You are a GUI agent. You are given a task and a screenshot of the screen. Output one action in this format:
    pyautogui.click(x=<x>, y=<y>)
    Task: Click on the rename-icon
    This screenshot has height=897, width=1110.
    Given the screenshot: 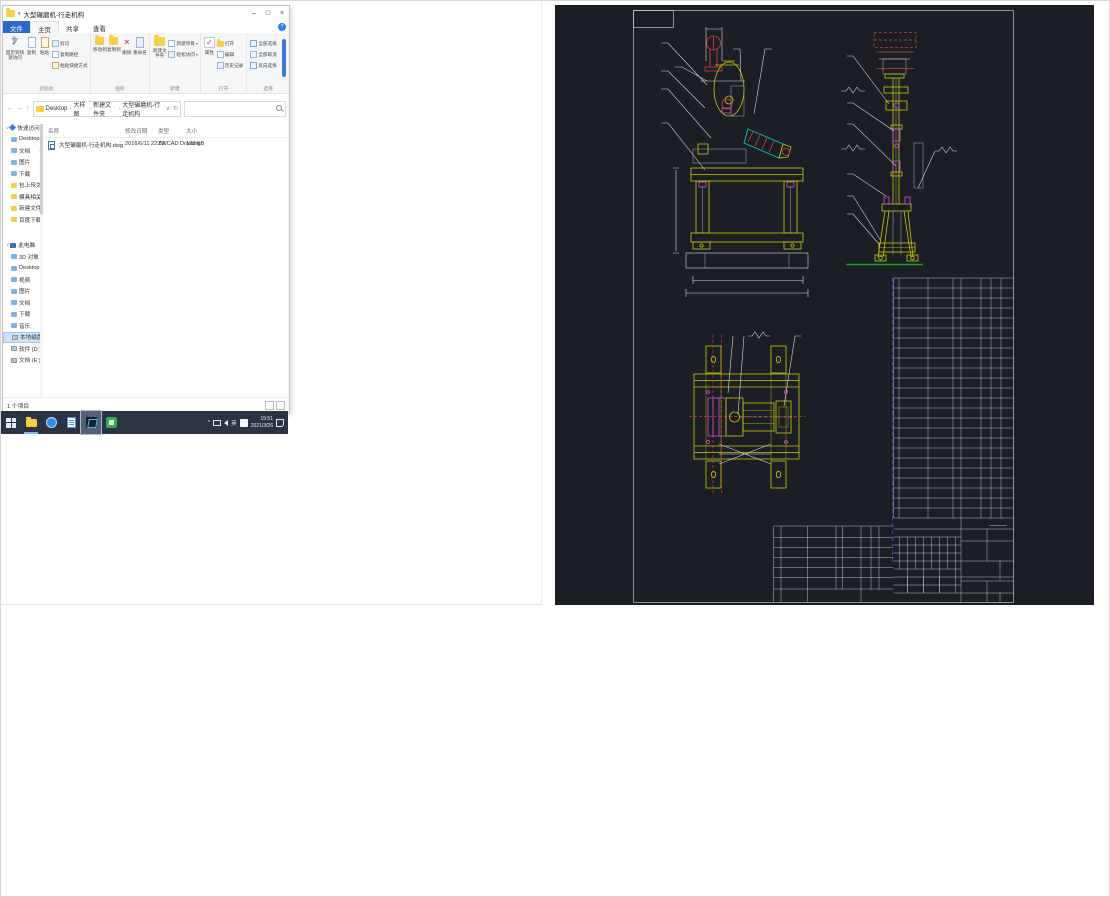 What is the action you would take?
    pyautogui.click(x=139, y=42)
    